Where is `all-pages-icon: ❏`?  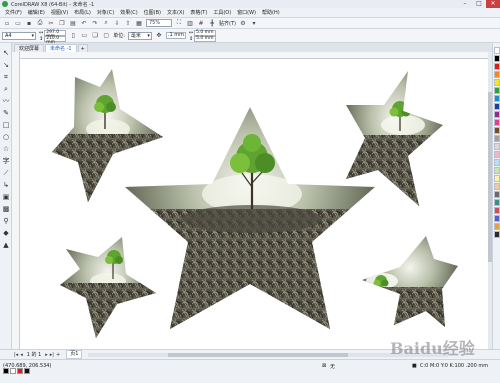
all-pages-icon: ❏ is located at coordinates (95, 36).